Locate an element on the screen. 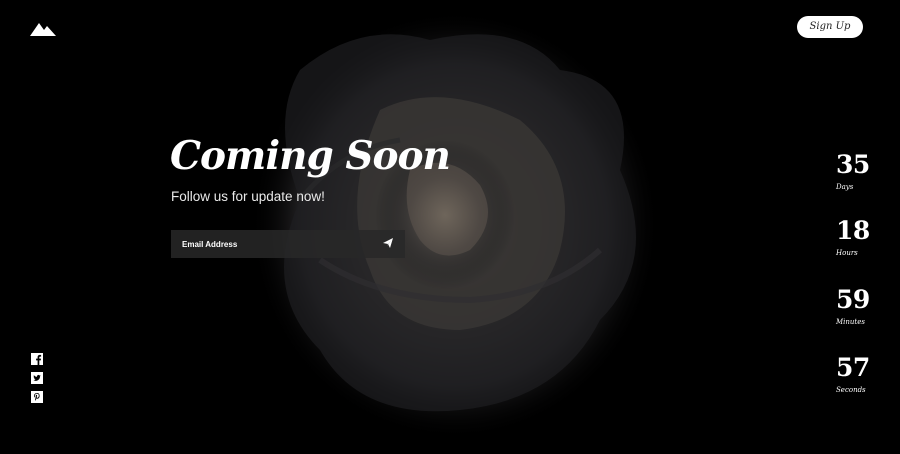 The width and height of the screenshot is (900, 454). send-button is located at coordinates (388, 244).